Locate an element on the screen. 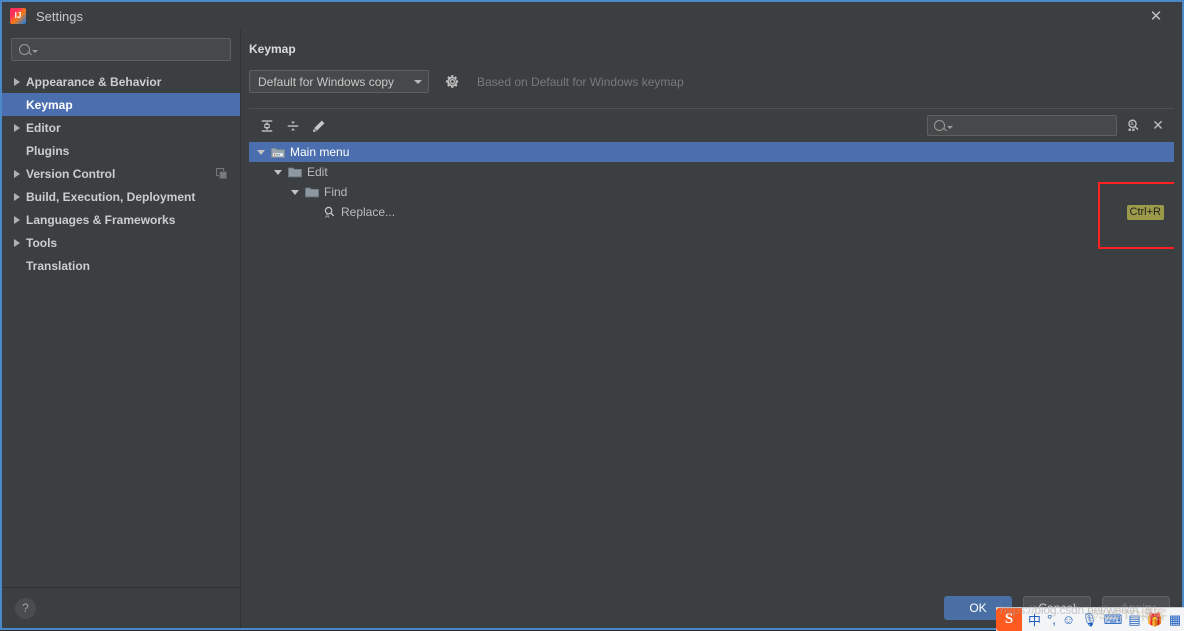 The image size is (1184, 631). find-actions-by-shortcut-icon: A is located at coordinates (1133, 126).